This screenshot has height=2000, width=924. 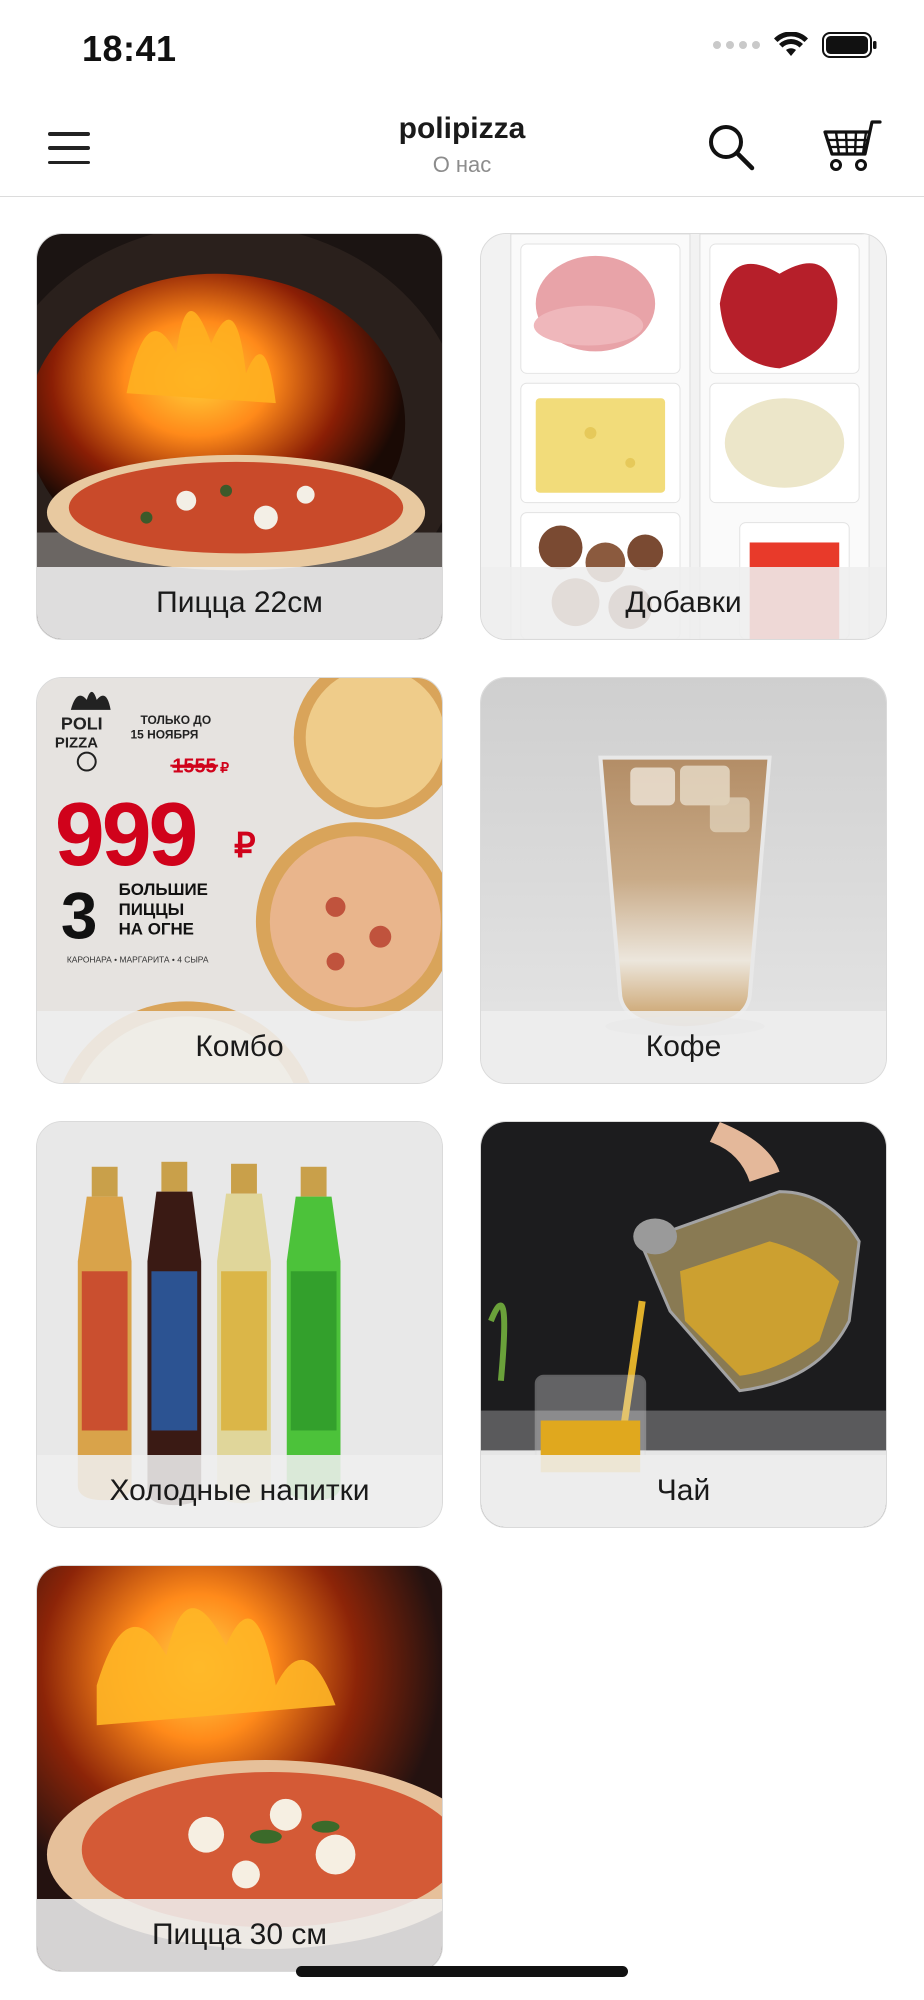 I want to click on category-label: Чай, so click(x=683, y=1490).